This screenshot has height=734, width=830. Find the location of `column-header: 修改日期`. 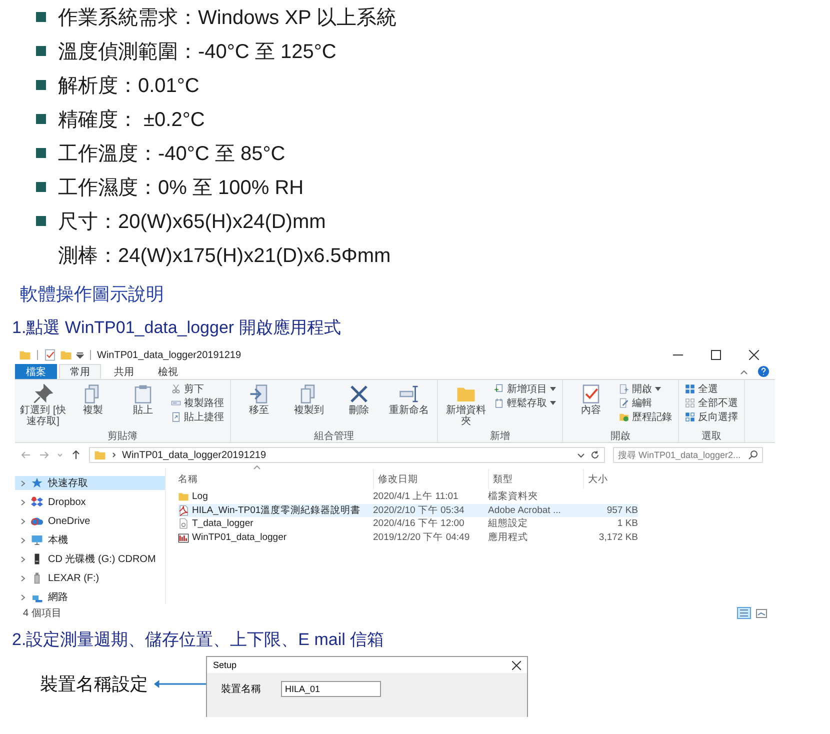

column-header: 修改日期 is located at coordinates (398, 479).